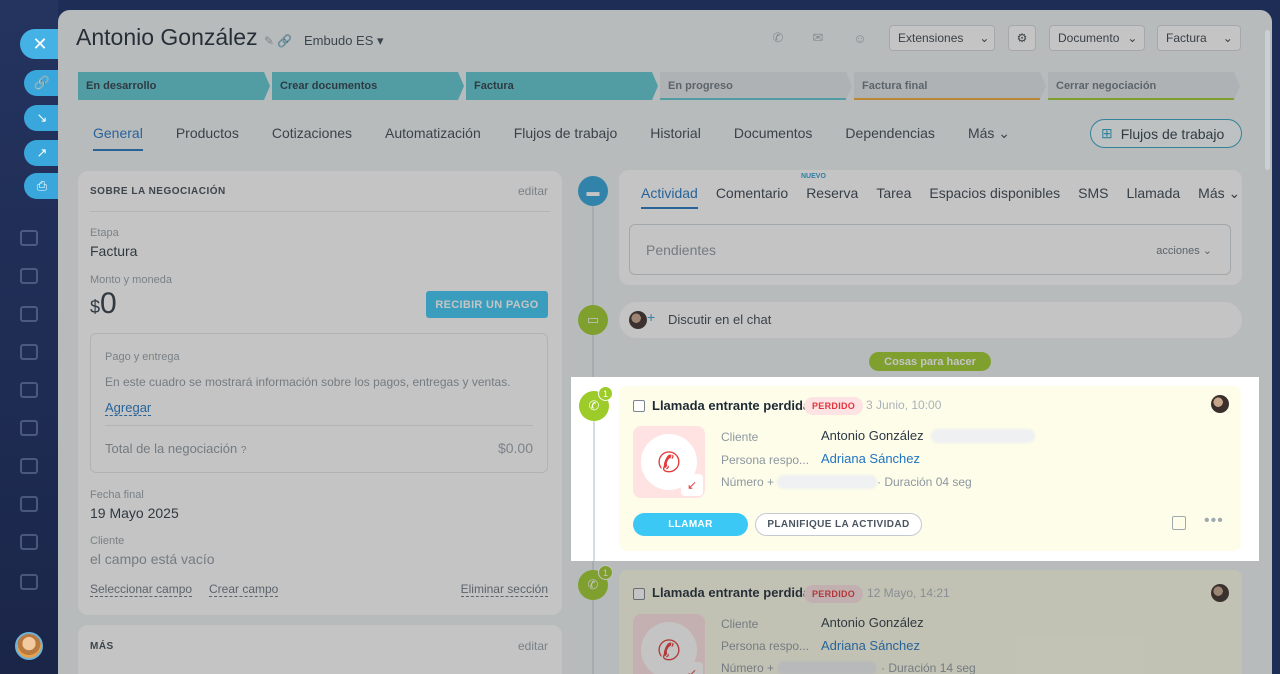 The image size is (1280, 674). Describe the element at coordinates (40, 44) in the screenshot. I see `close-slider-button: ✕` at that location.